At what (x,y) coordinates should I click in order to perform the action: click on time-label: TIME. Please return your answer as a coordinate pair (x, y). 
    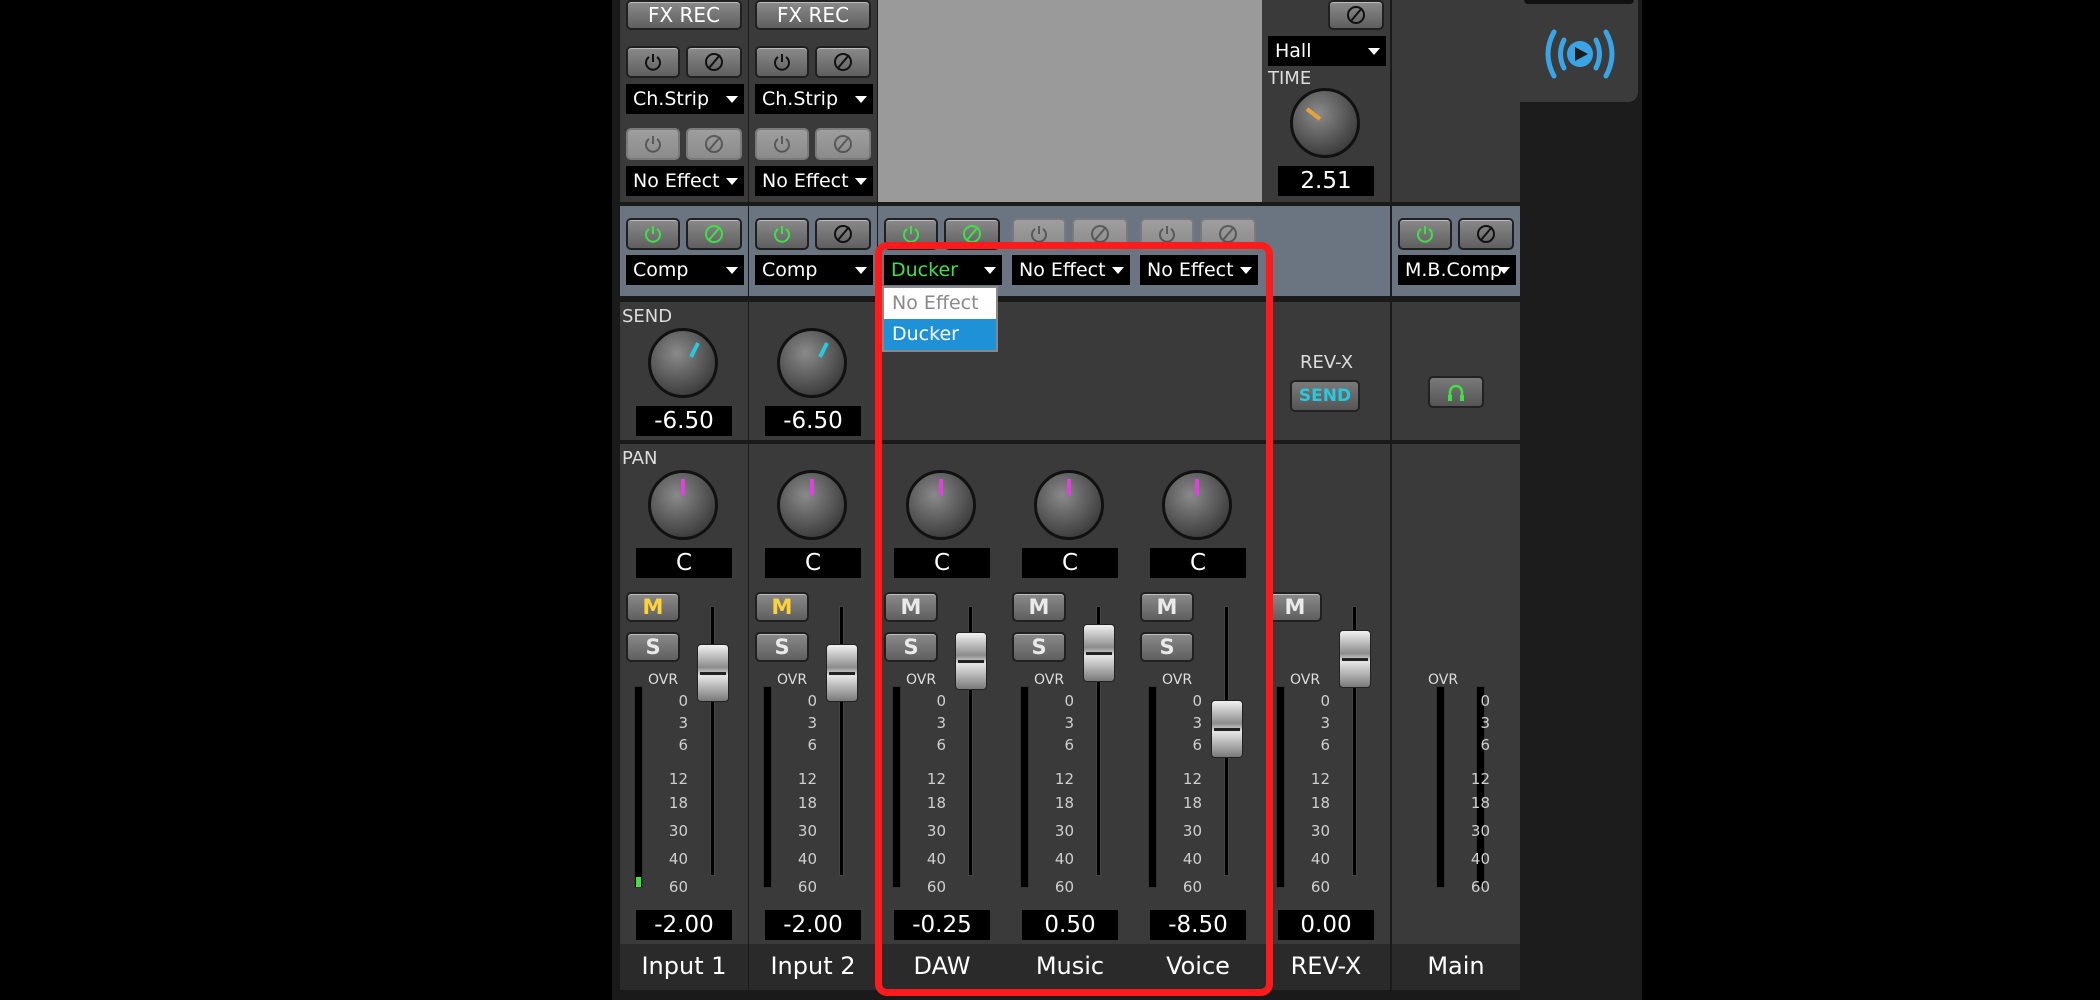
    Looking at the image, I should click on (1290, 78).